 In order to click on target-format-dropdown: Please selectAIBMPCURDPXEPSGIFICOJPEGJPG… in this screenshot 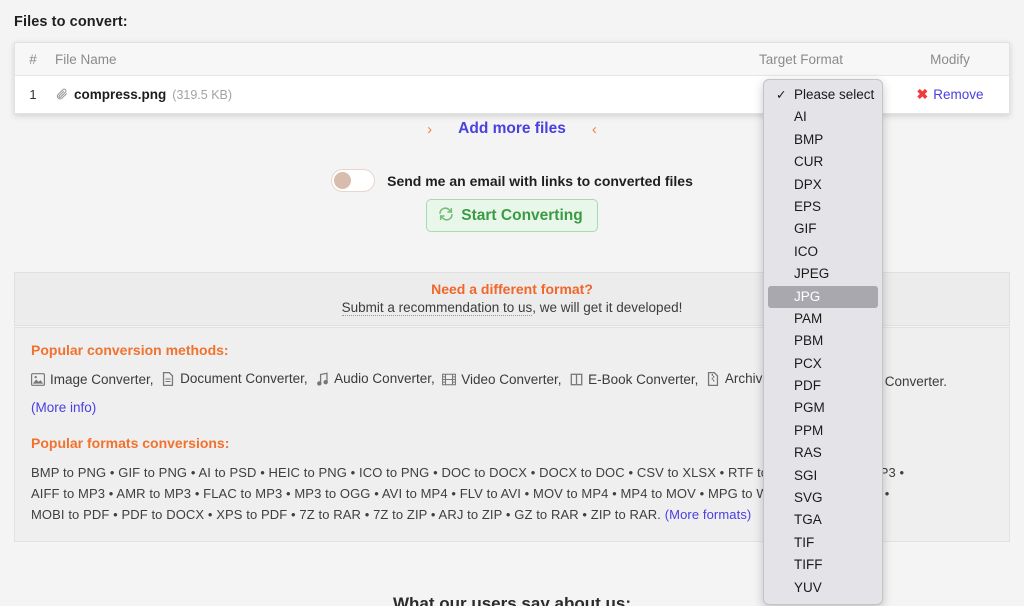, I will do `click(823, 342)`.